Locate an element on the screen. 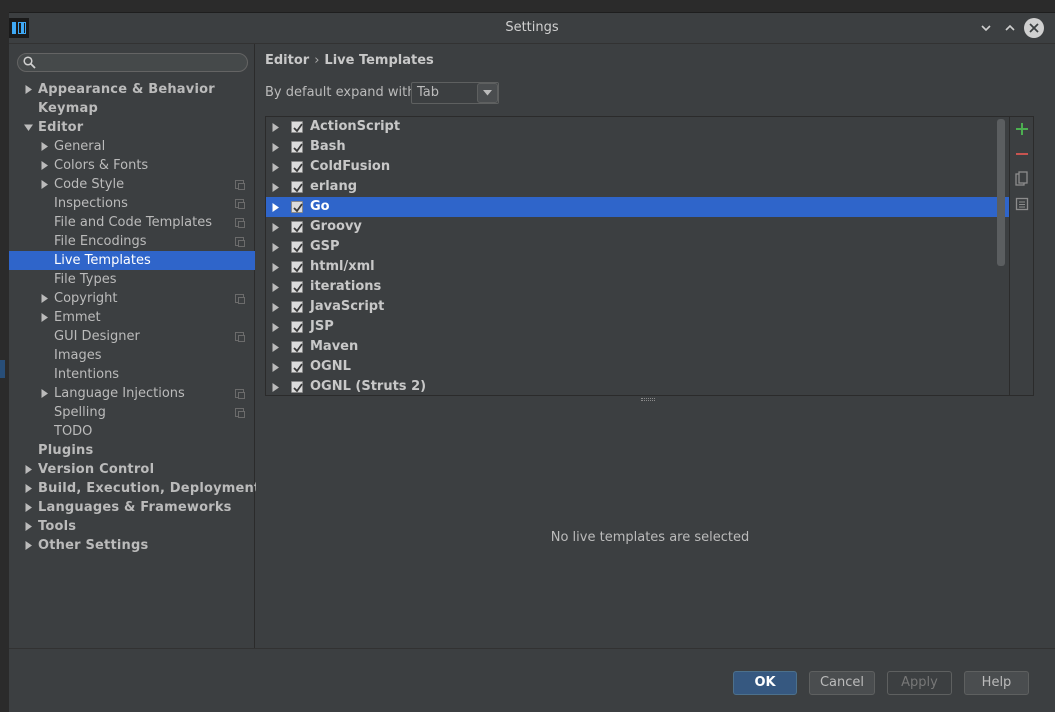 This screenshot has height=712, width=1055. template-group-gsp: GSP is located at coordinates (637, 247).